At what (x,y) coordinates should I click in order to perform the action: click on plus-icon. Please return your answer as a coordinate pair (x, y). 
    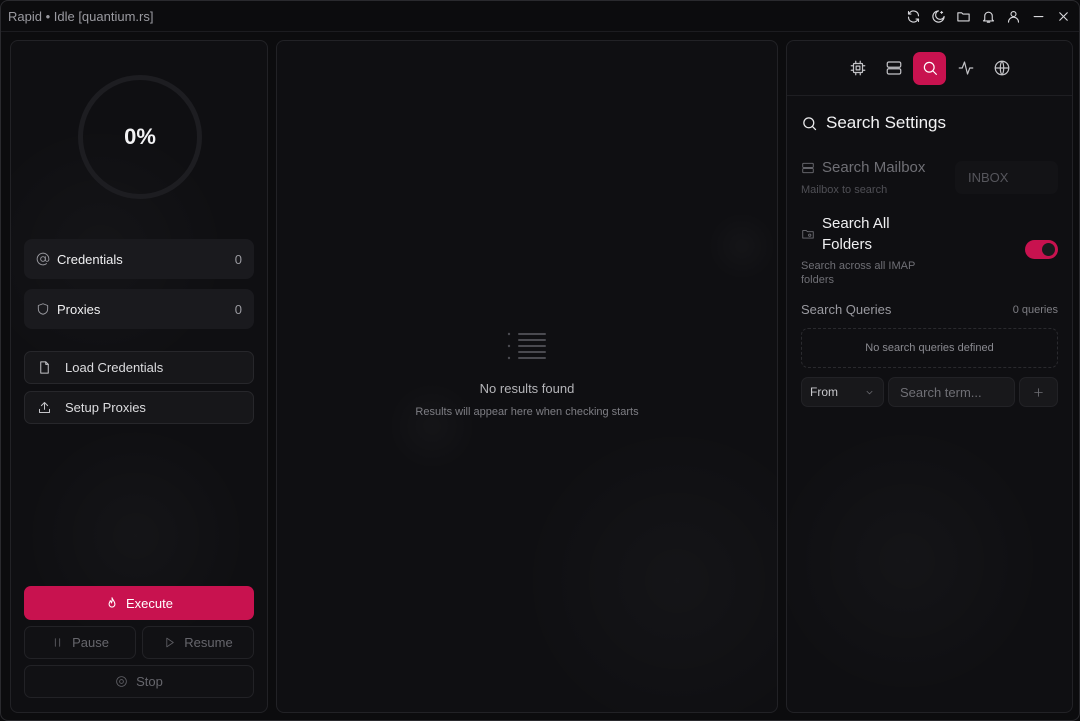
    Looking at the image, I should click on (1038, 392).